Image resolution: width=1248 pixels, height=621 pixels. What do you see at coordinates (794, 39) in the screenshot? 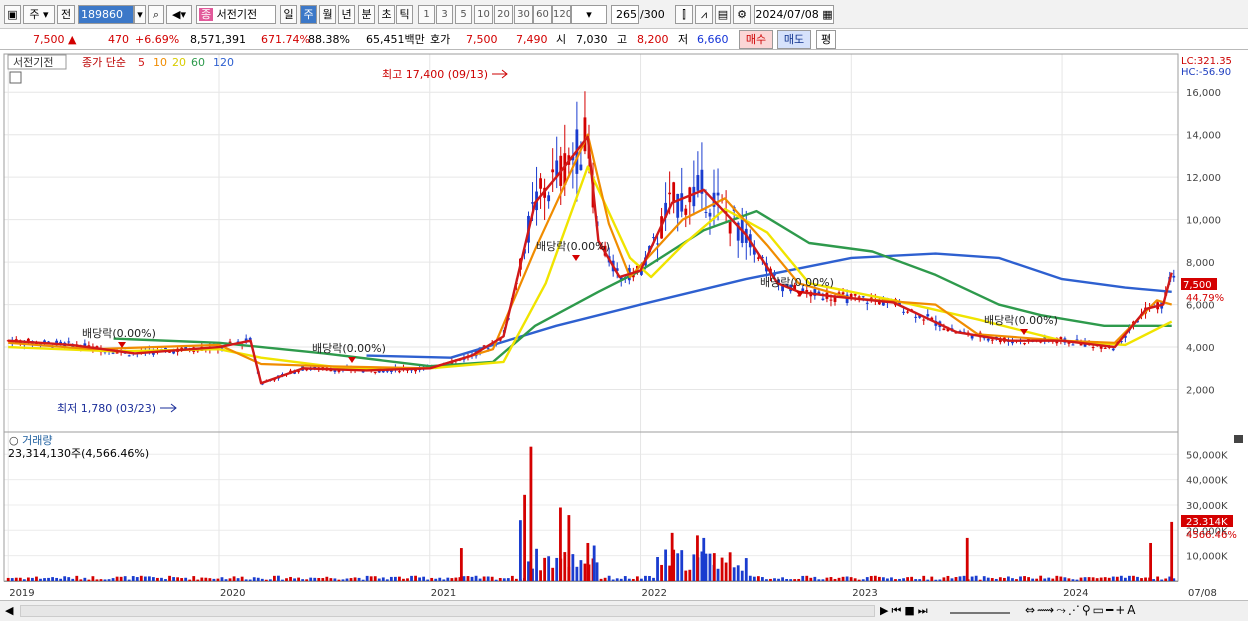
I see `sell-button: 매도` at bounding box center [794, 39].